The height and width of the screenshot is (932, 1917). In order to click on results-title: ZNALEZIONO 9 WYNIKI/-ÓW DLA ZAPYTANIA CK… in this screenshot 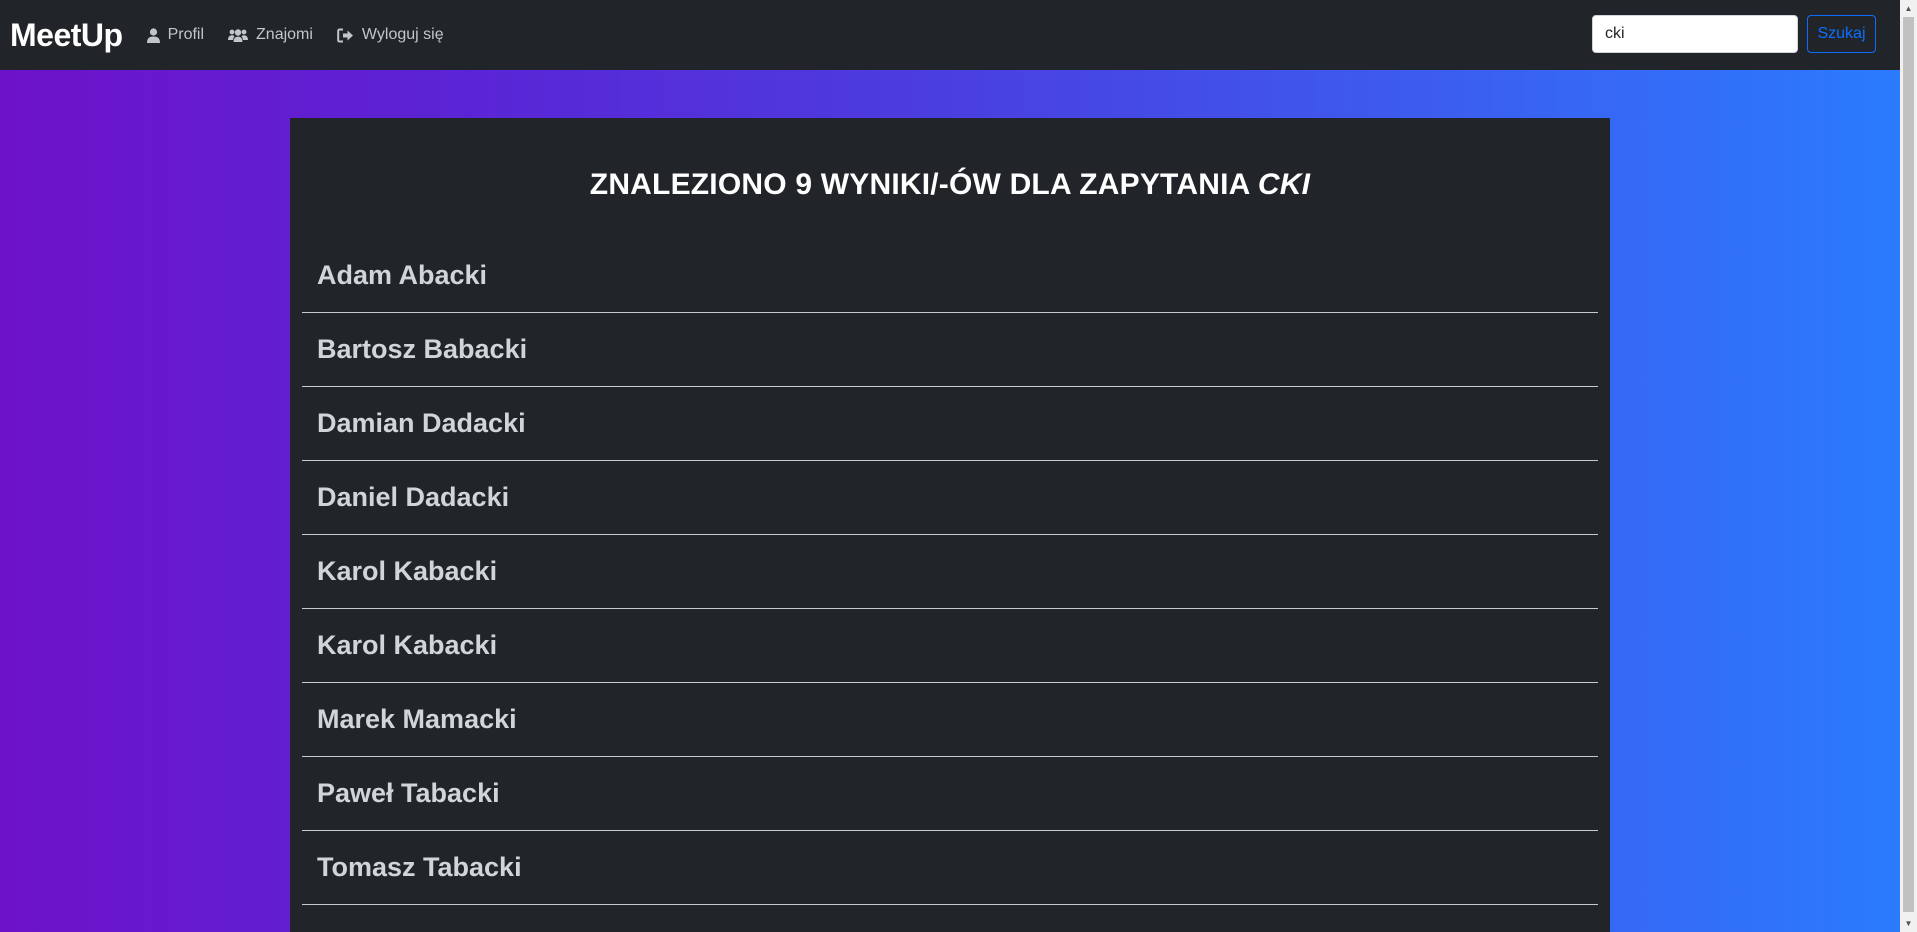, I will do `click(950, 185)`.